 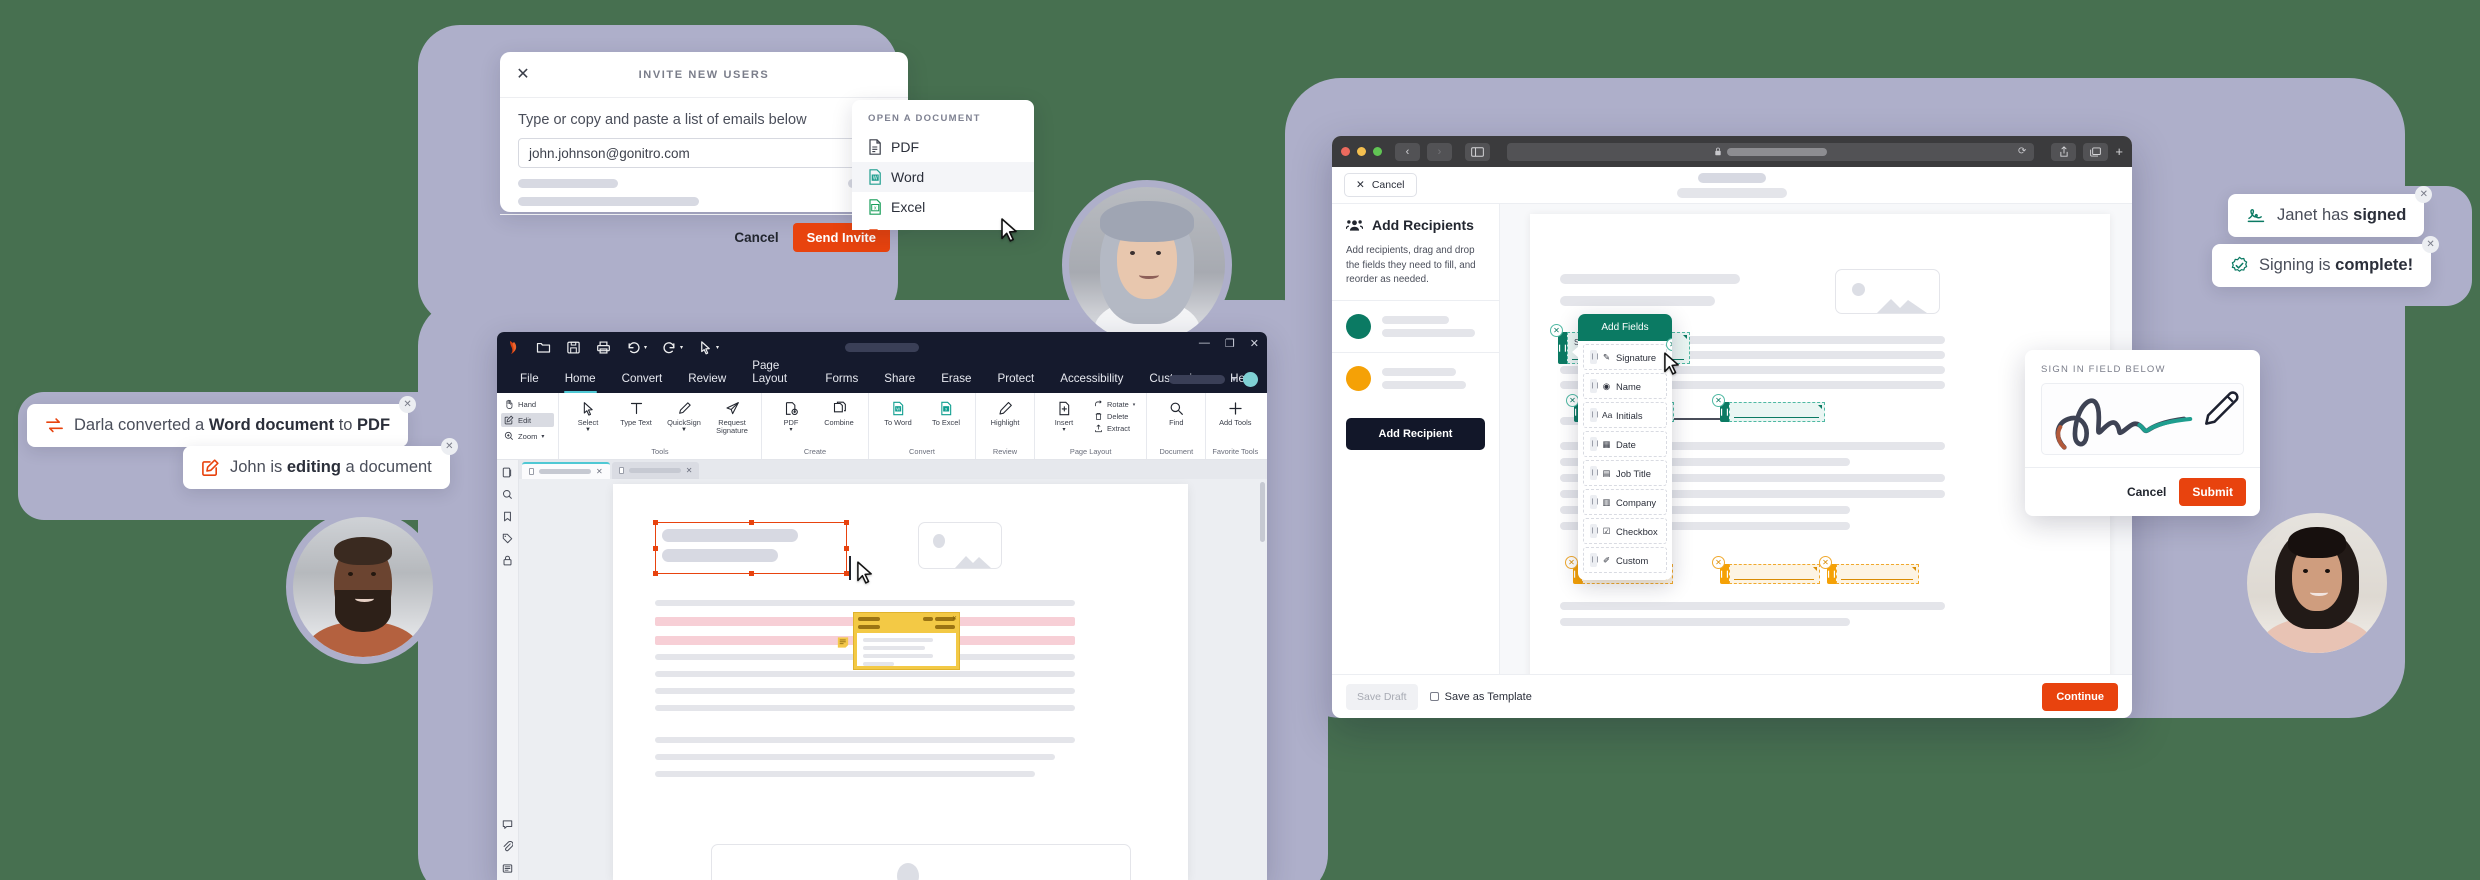 I want to click on add-field-company: ❙❙ ▥ Company, so click(x=1625, y=502).